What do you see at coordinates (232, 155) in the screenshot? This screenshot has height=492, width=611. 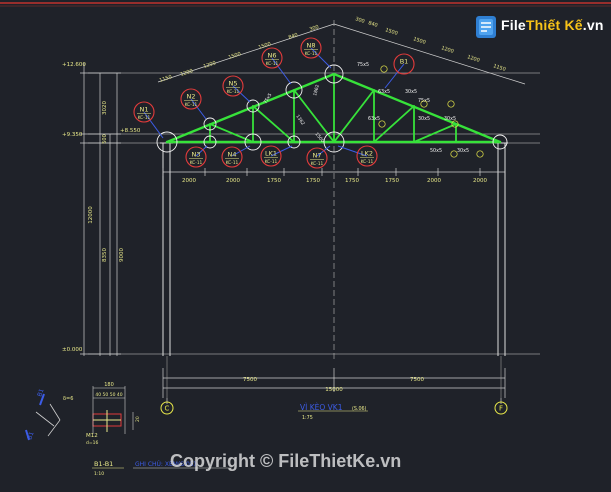 I see `node-tag-name: N4` at bounding box center [232, 155].